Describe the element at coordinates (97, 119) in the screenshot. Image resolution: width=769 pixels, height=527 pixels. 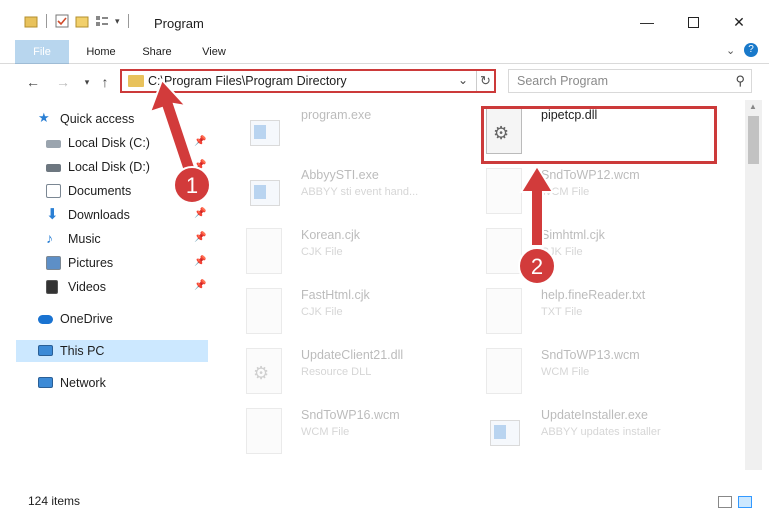
I see `sidebar-item-label: Quick access` at that location.